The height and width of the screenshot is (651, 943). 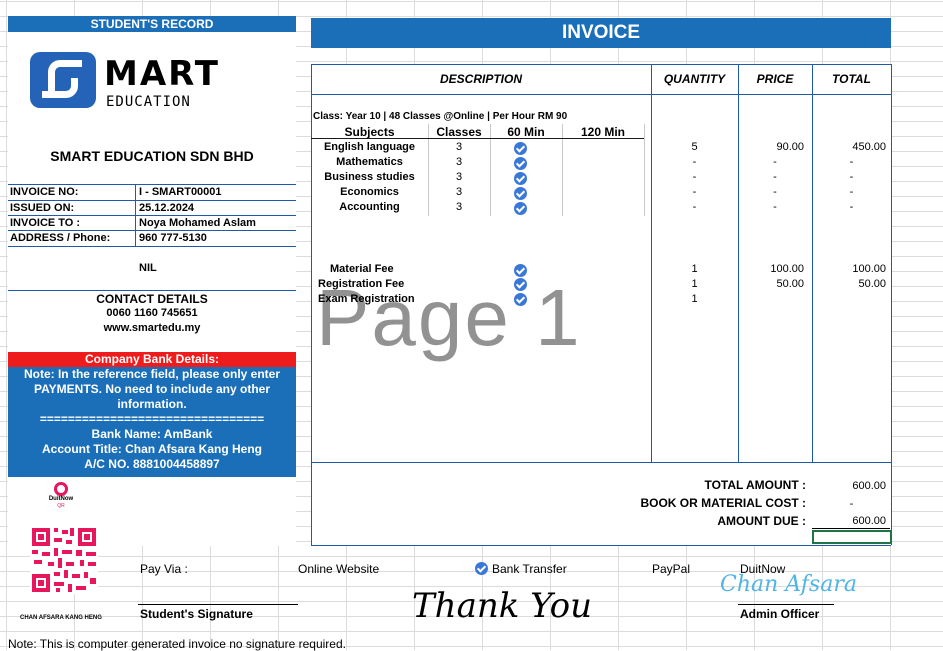 What do you see at coordinates (780, 614) in the screenshot?
I see `admin-officer-label: Admin Officer` at bounding box center [780, 614].